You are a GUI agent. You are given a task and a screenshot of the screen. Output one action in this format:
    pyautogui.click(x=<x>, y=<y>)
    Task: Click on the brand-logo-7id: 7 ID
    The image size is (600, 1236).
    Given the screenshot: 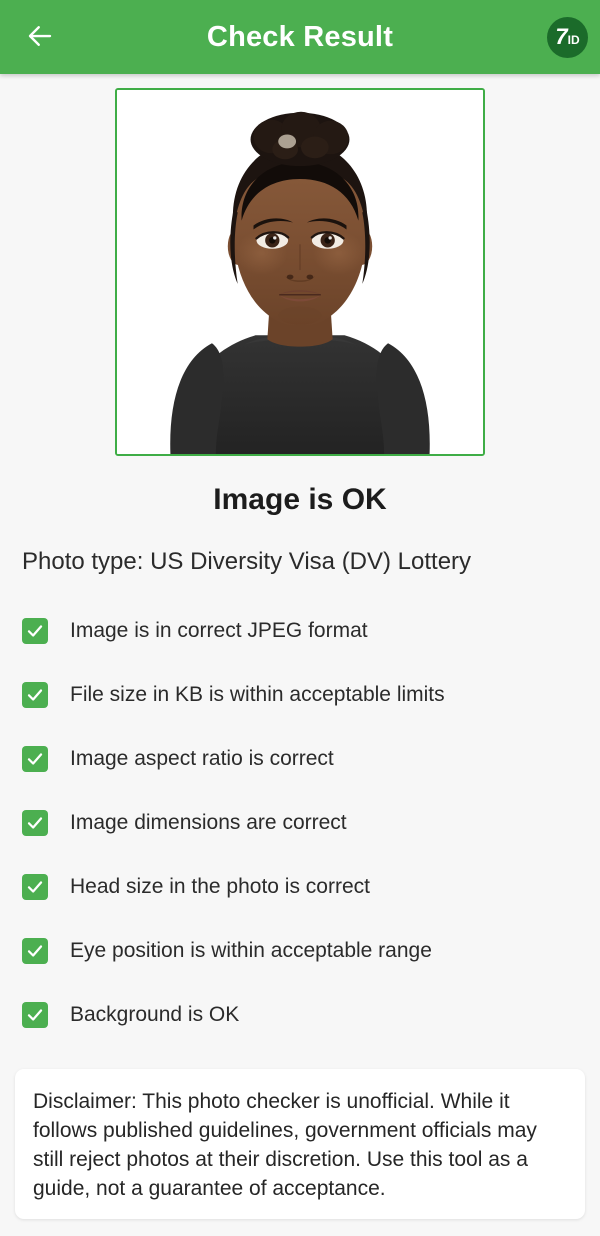 What is the action you would take?
    pyautogui.click(x=567, y=37)
    